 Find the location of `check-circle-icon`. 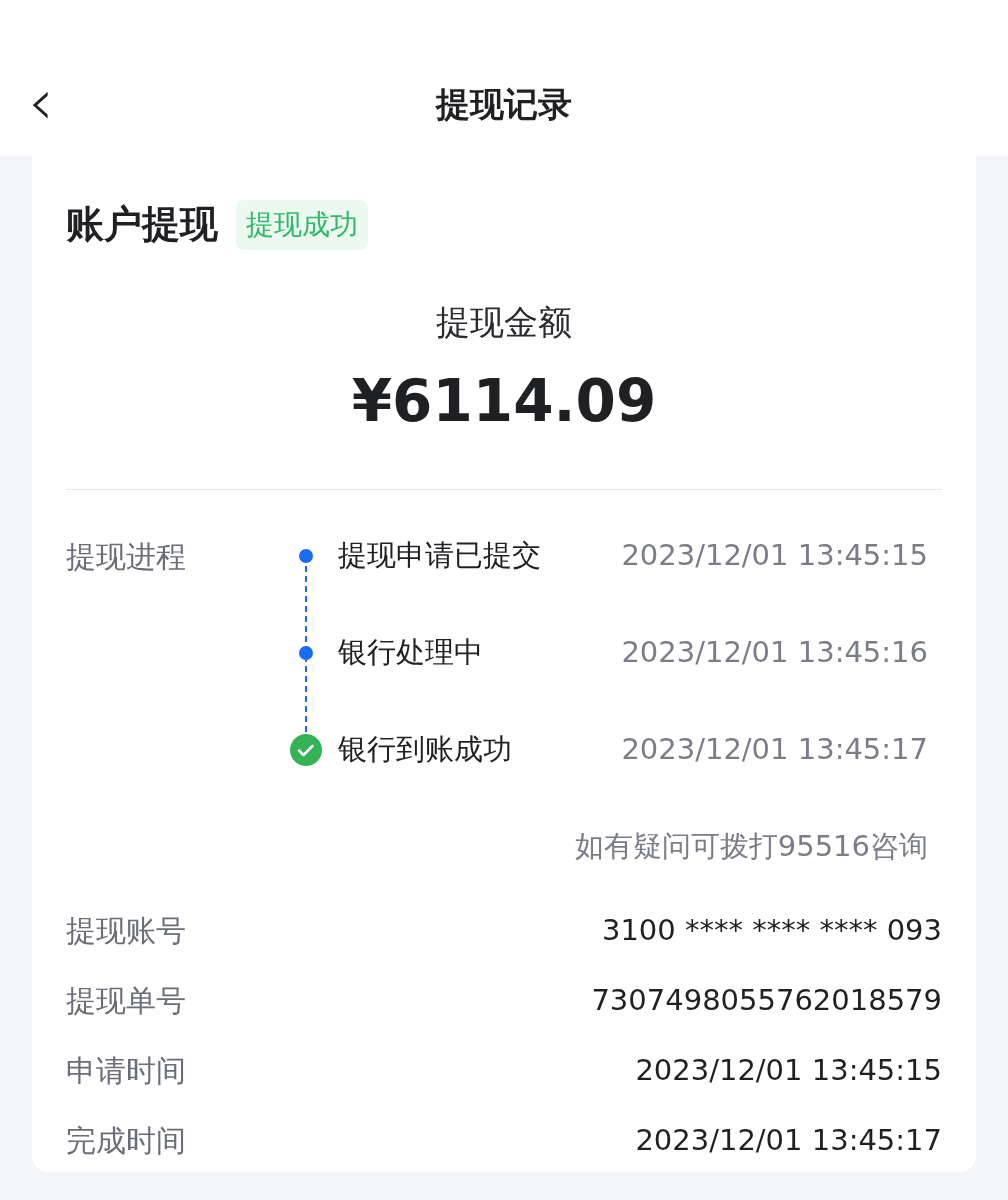

check-circle-icon is located at coordinates (306, 750).